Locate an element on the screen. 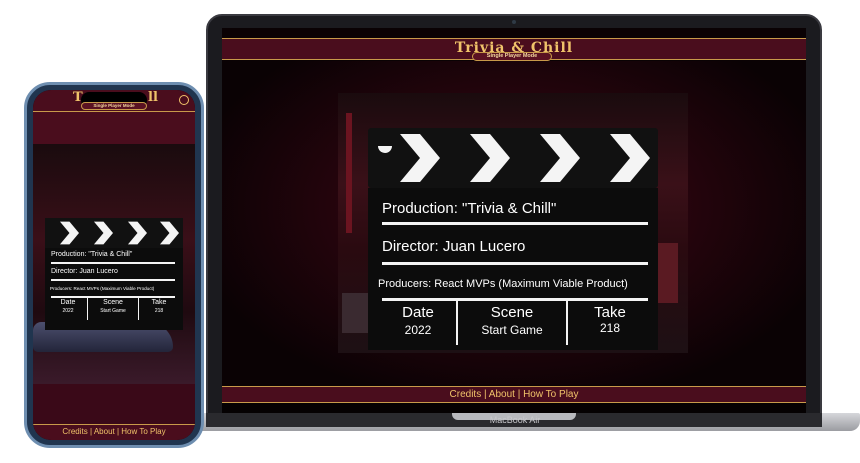 The height and width of the screenshot is (463, 860). phone-header: T ll Single Player Mode is located at coordinates (114, 101).